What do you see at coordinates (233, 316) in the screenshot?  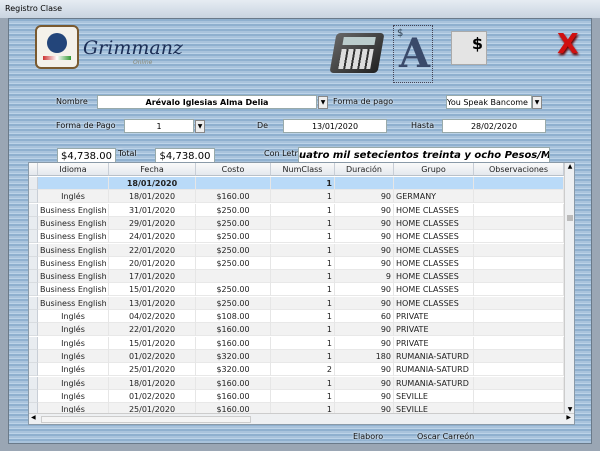 I see `cell-2: $108.00` at bounding box center [233, 316].